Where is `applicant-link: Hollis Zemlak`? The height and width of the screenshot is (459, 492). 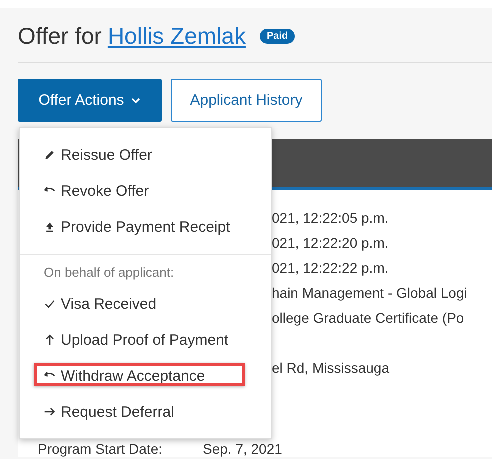 applicant-link: Hollis Zemlak is located at coordinates (177, 36).